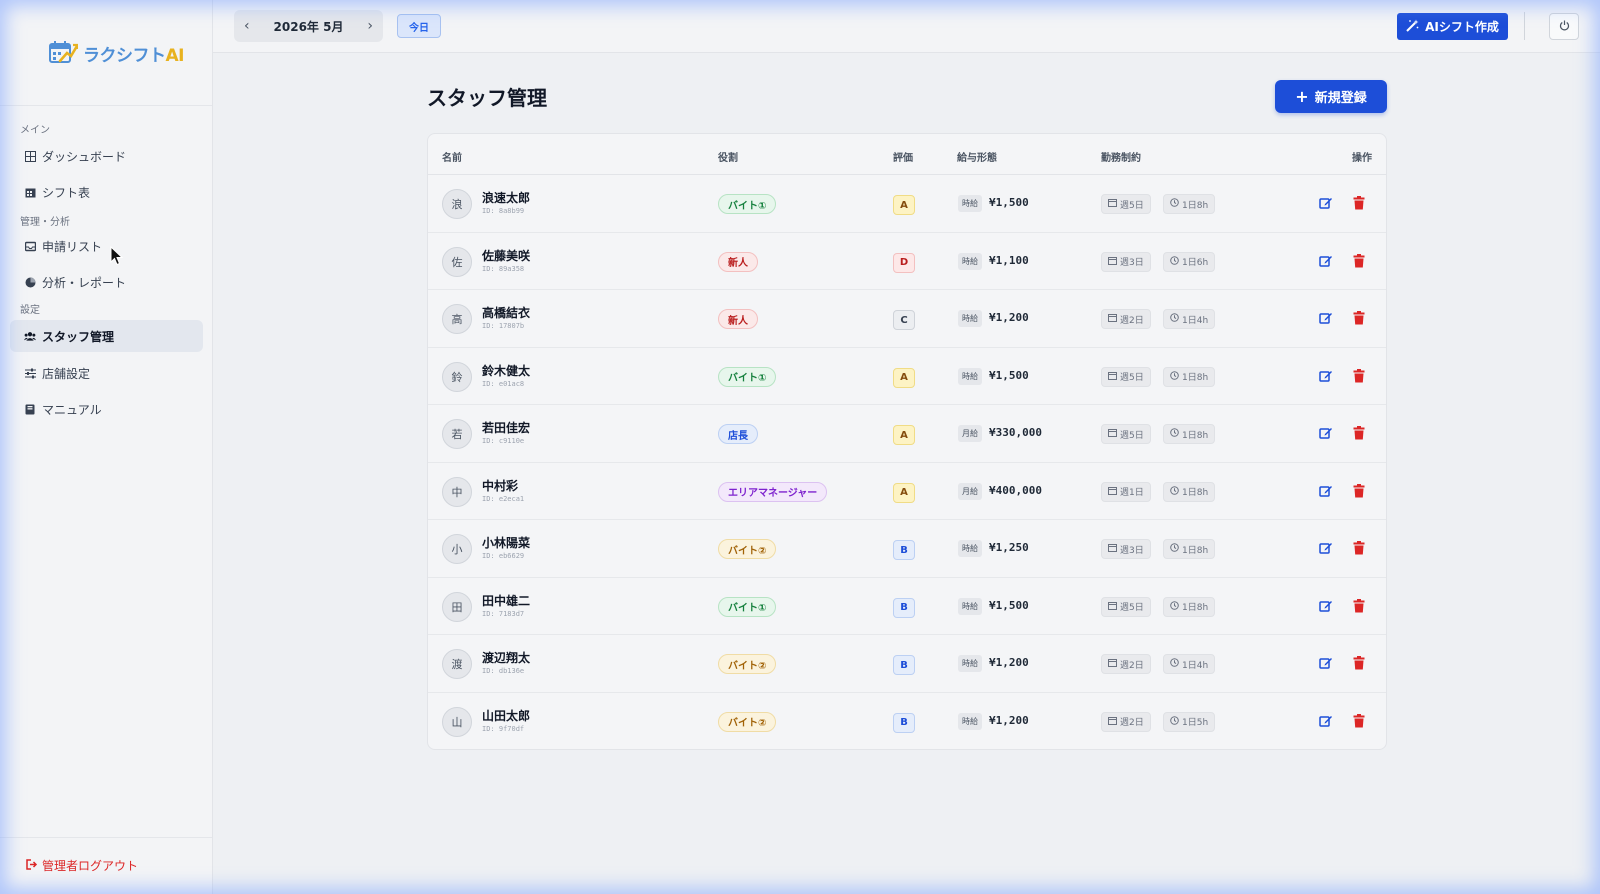  Describe the element at coordinates (133, 55) in the screenshot. I see `logo-text: ラクシフトAI` at that location.